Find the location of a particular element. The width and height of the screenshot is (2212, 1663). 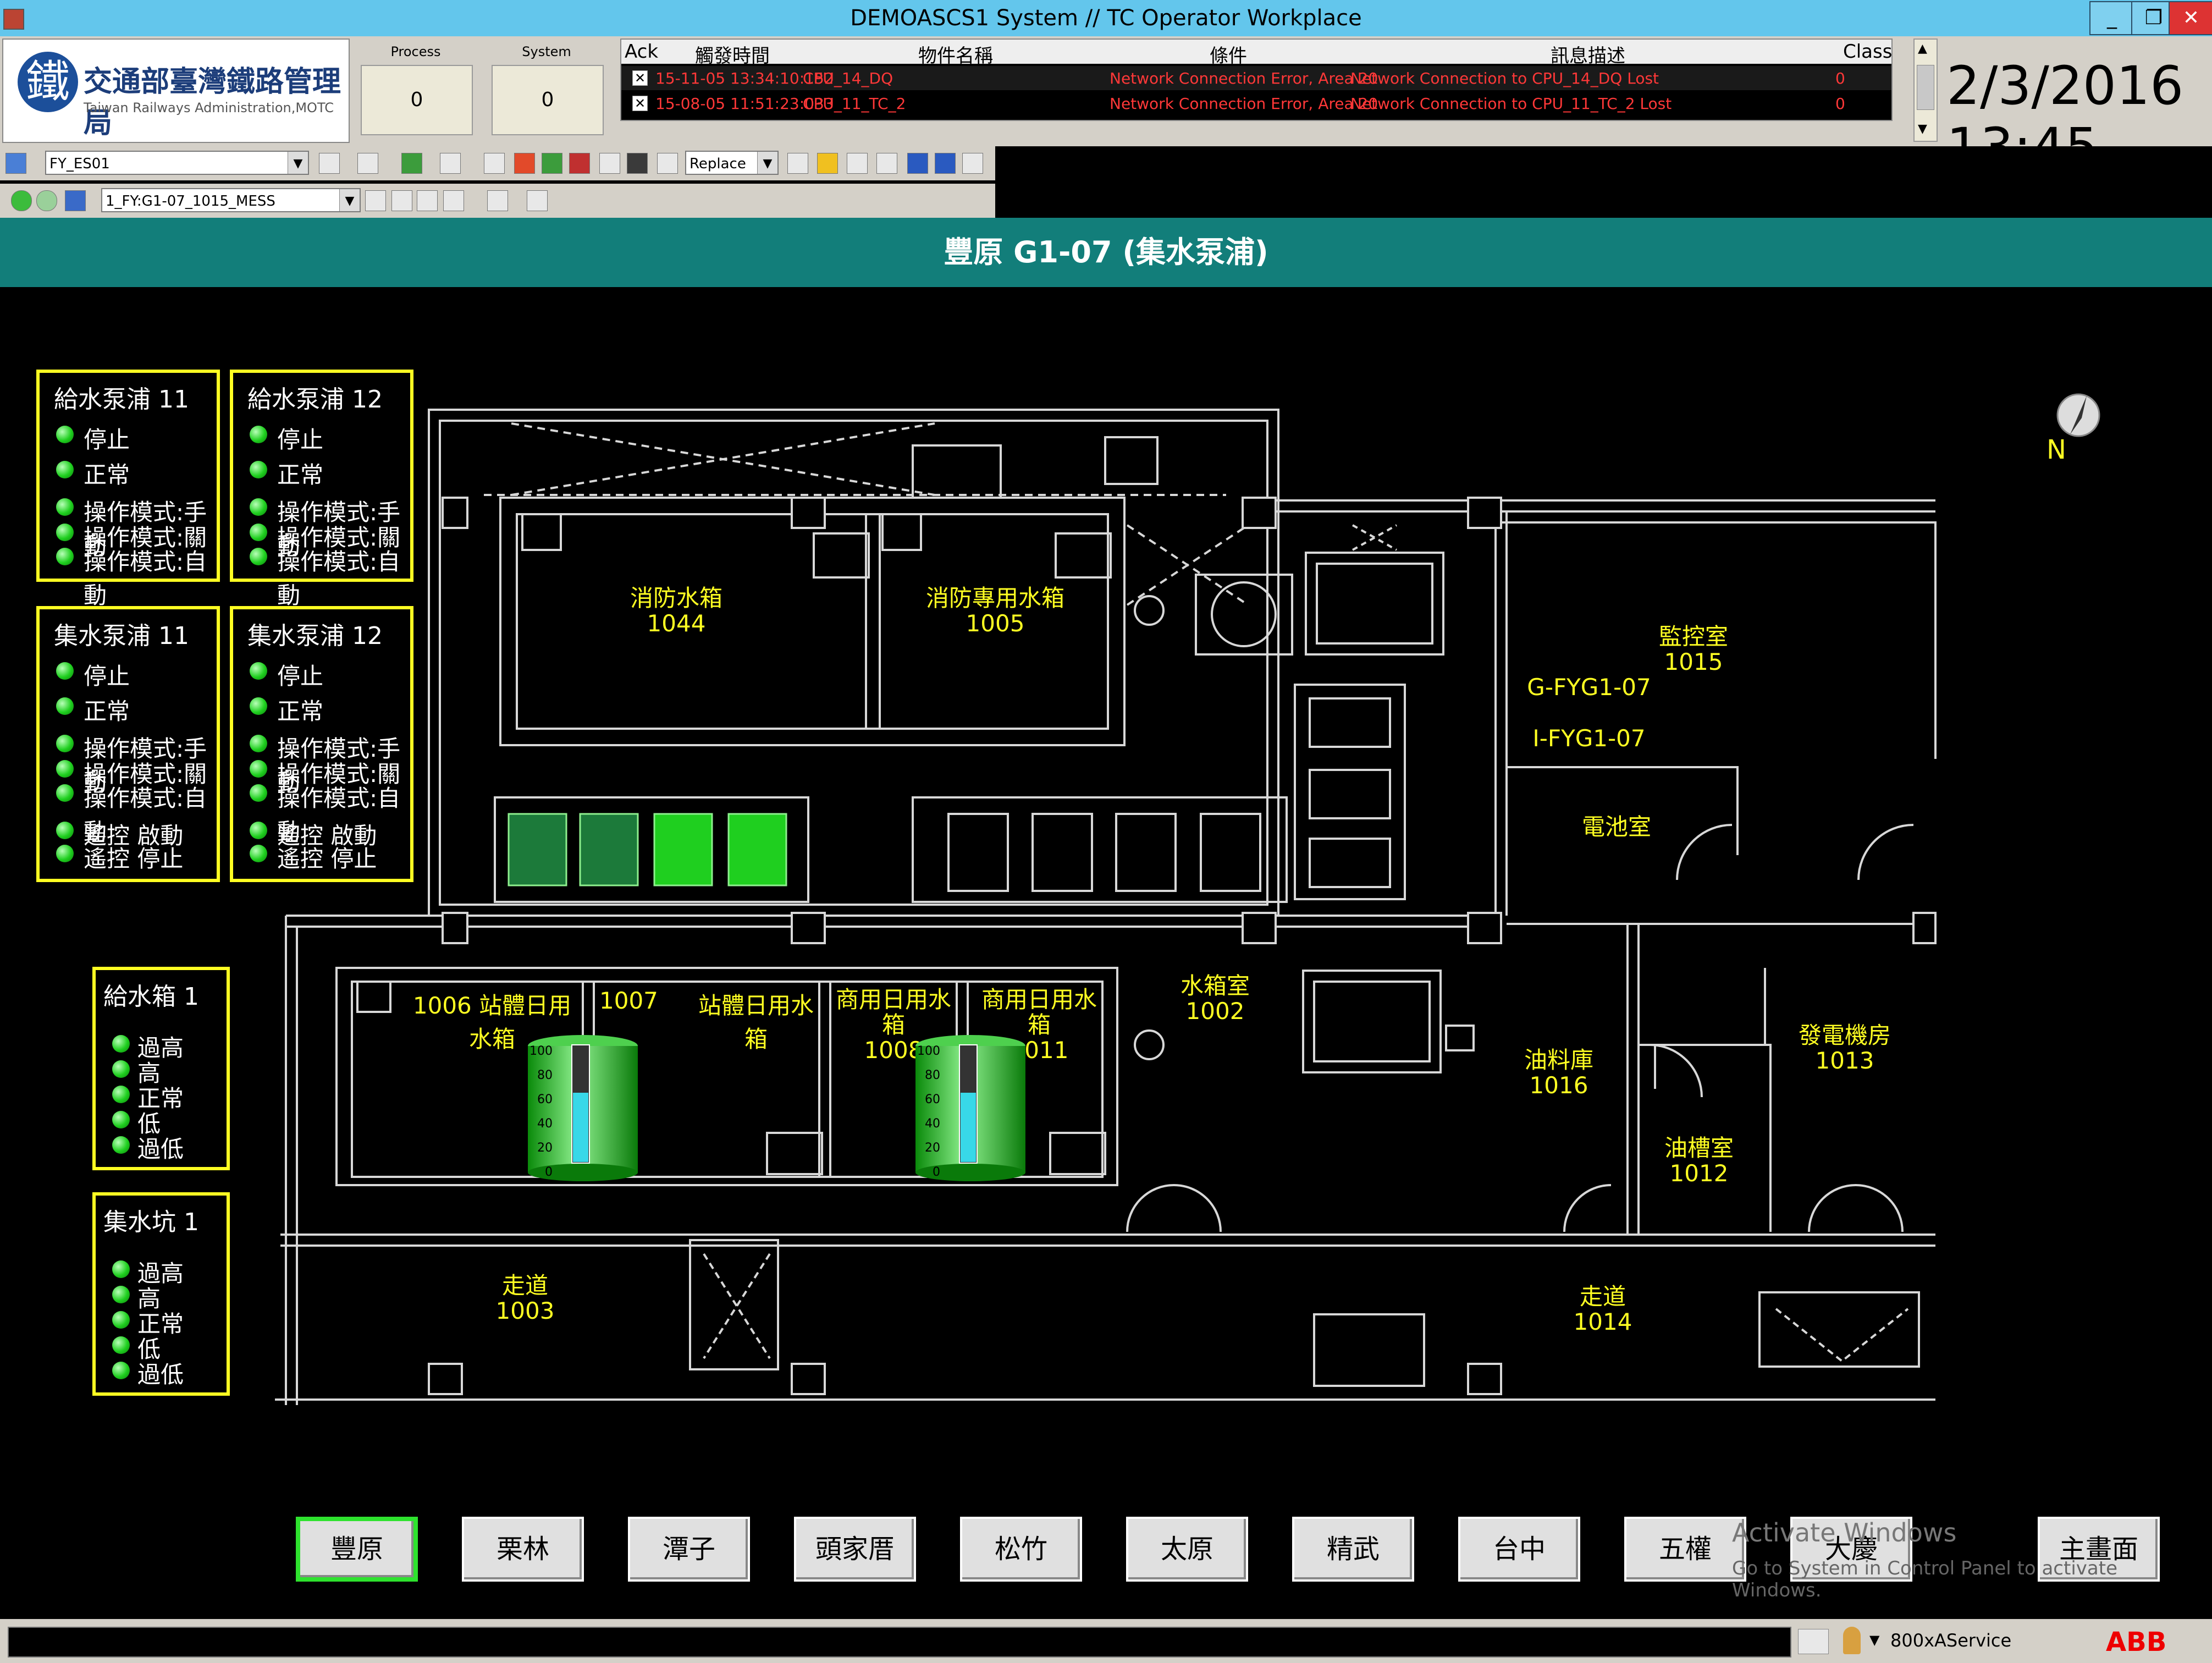

col-time: 觸發時間 is located at coordinates (732, 54).